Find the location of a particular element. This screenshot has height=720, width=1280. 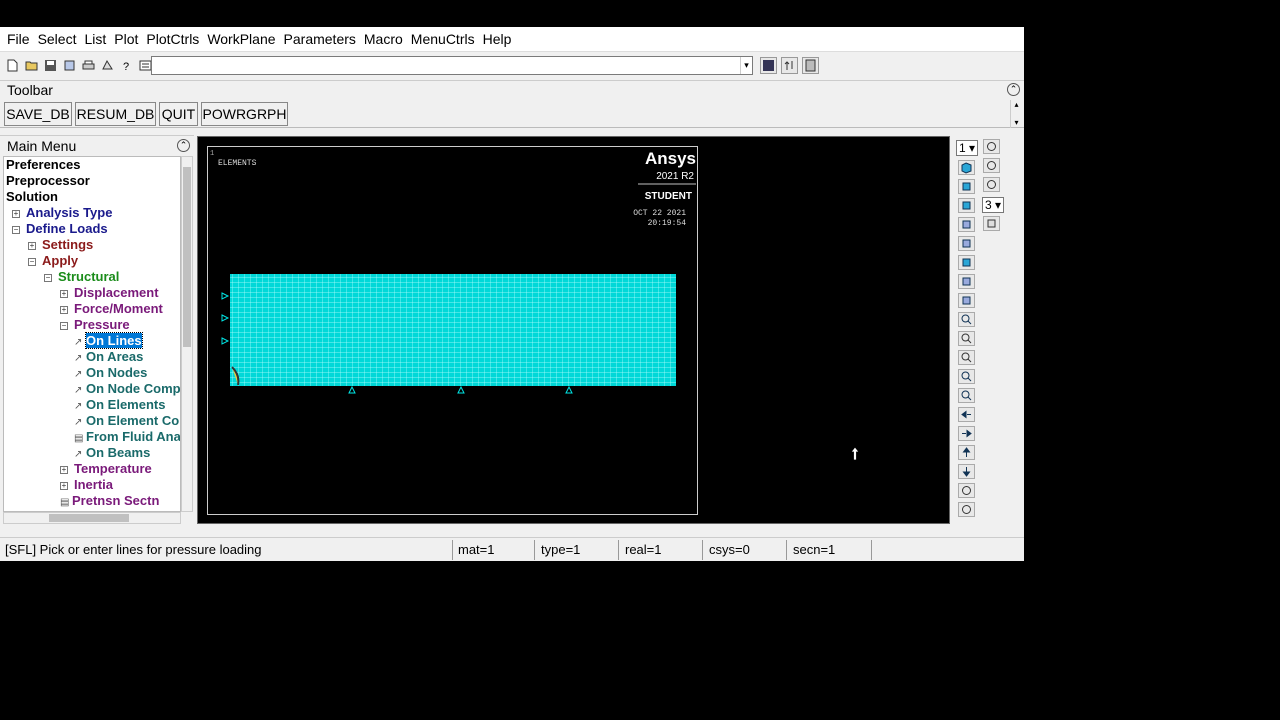

ansys-logo-text: Ansys is located at coordinates (670, 158).